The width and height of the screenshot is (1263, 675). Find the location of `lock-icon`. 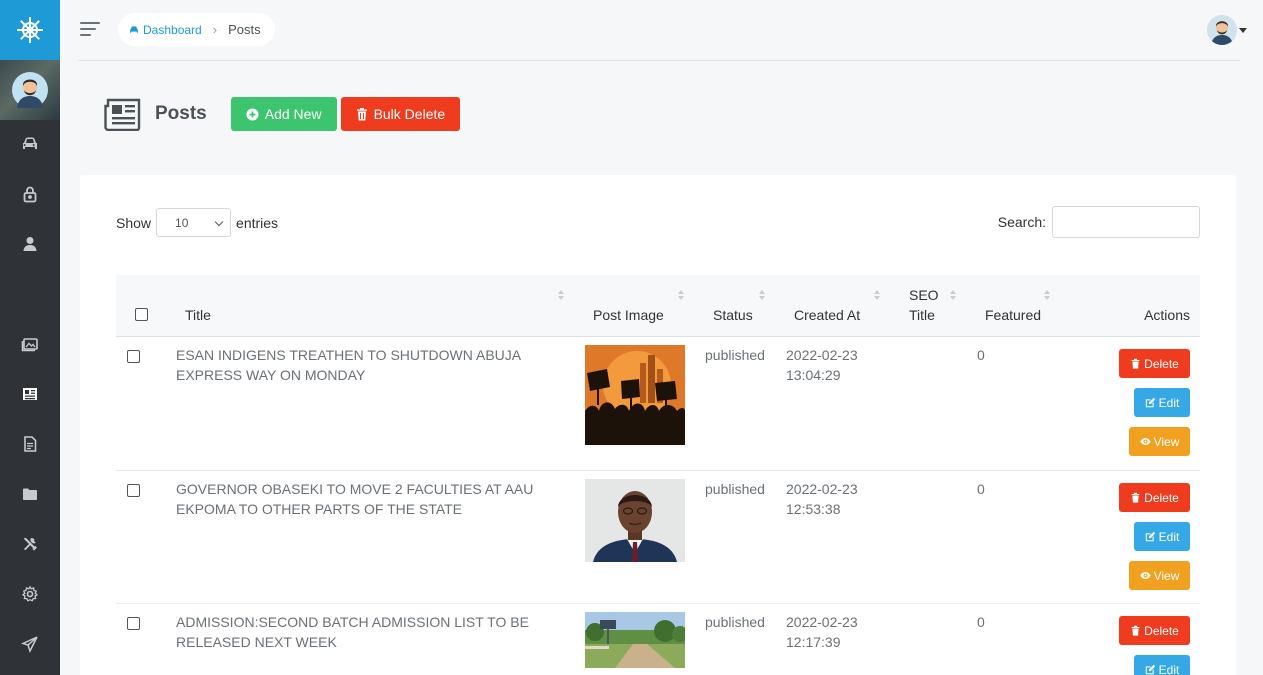

lock-icon is located at coordinates (30, 194).